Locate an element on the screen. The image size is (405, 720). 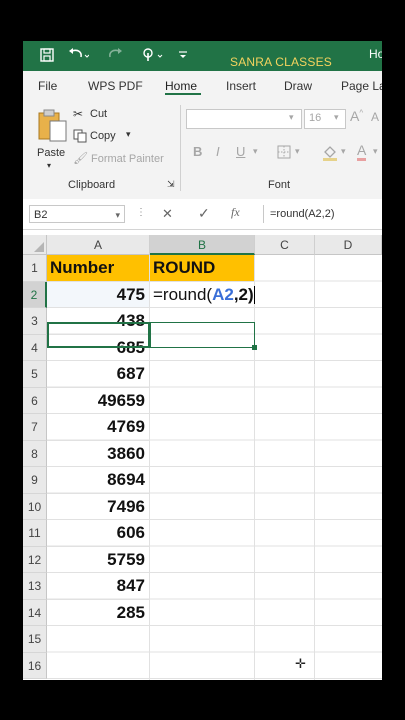
cell-a3: 438 is located at coordinates (98, 321).